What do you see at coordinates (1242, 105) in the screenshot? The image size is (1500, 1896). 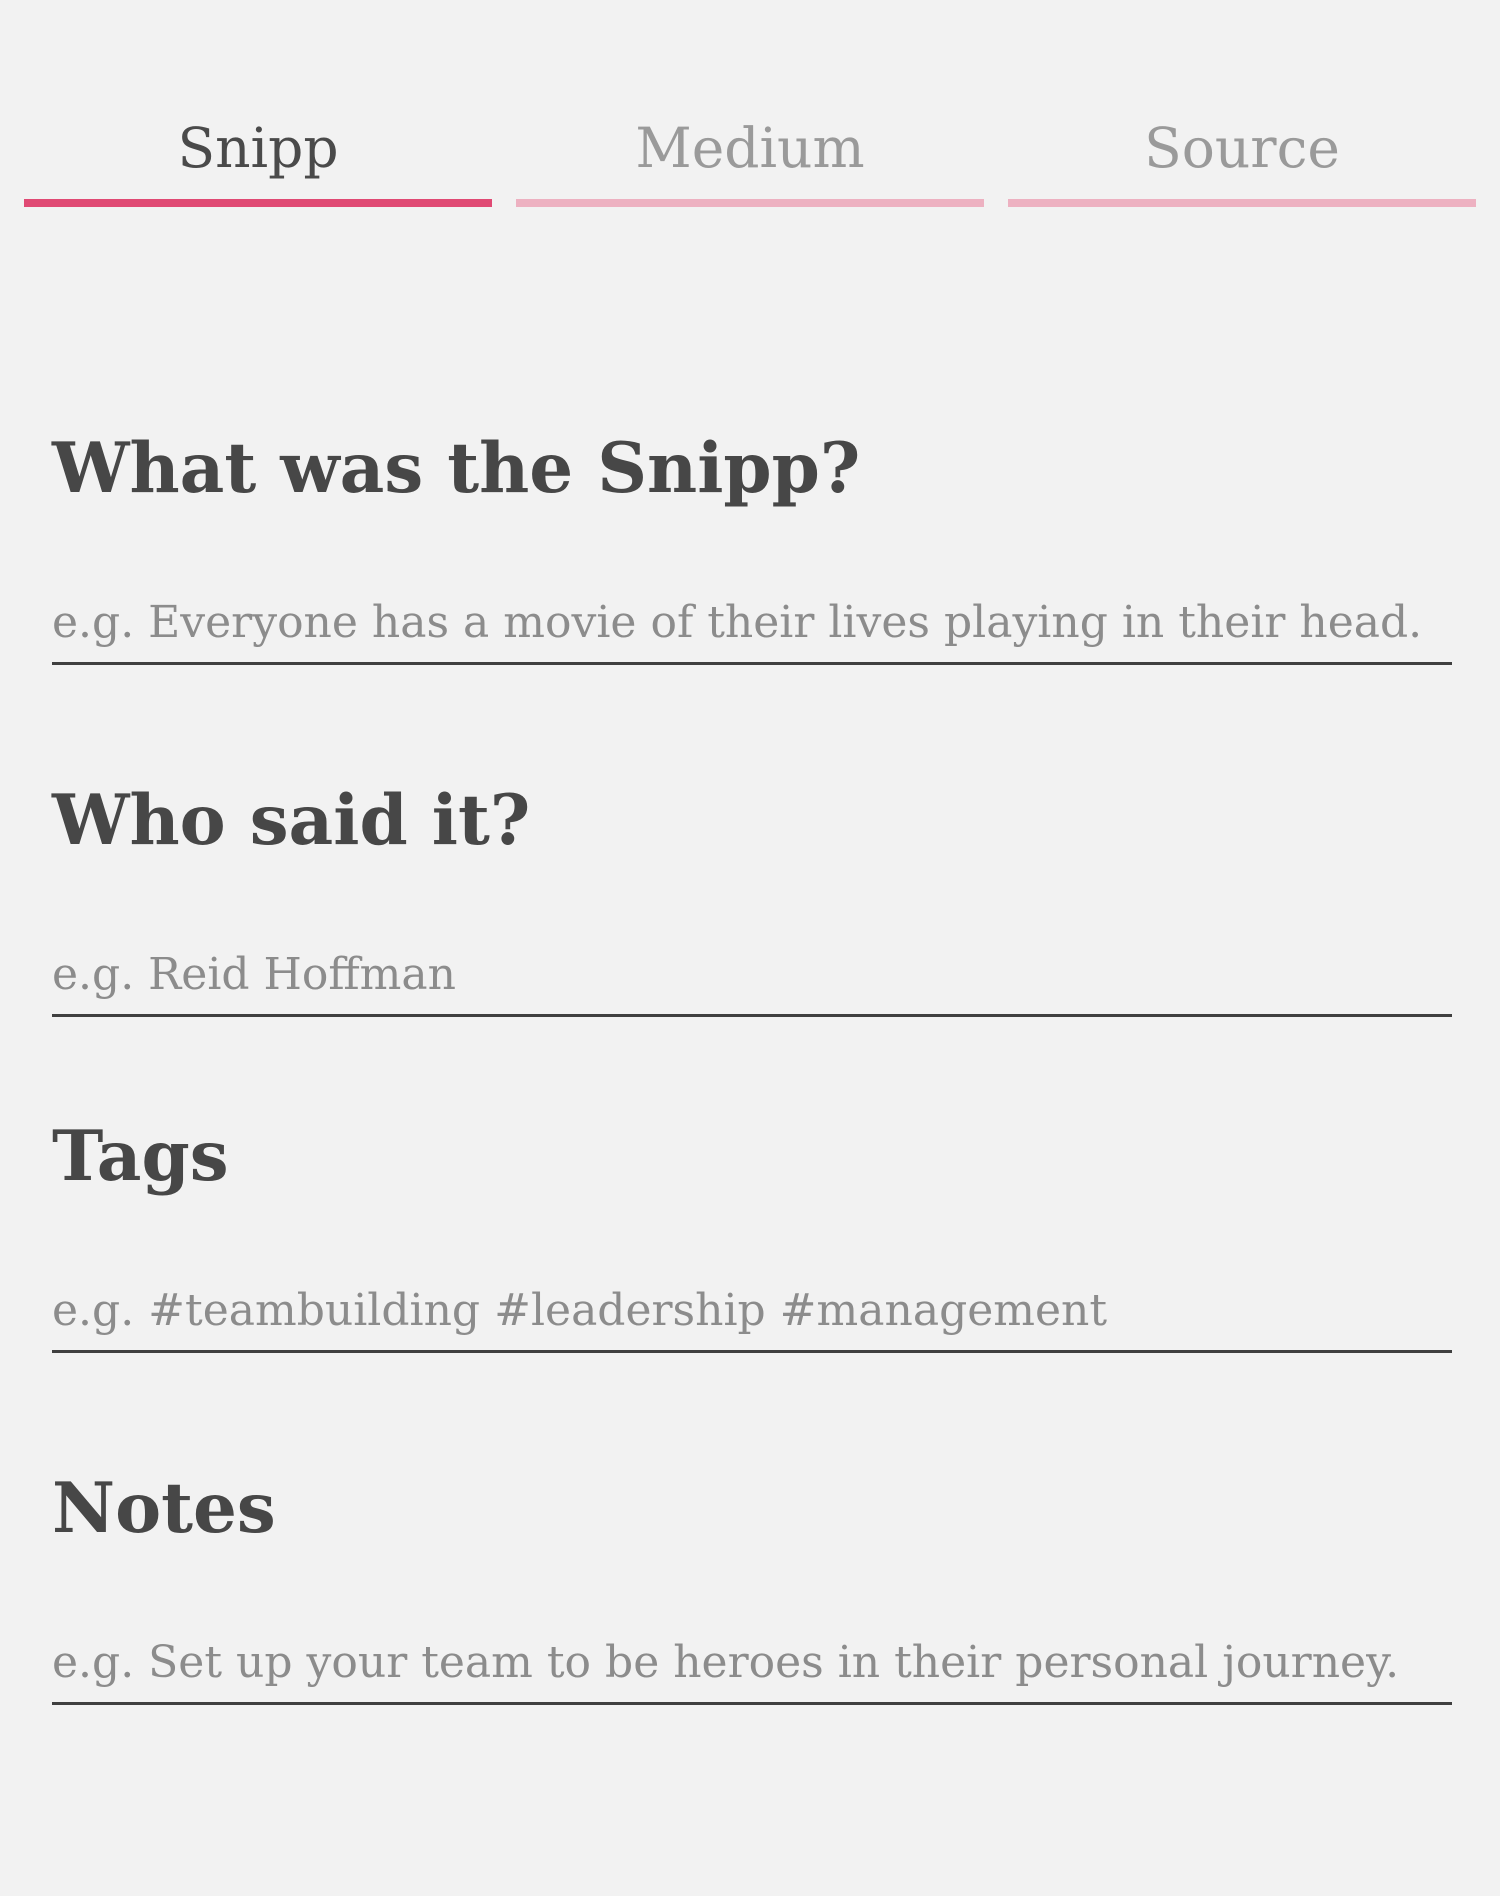 I see `tab-source: Source` at bounding box center [1242, 105].